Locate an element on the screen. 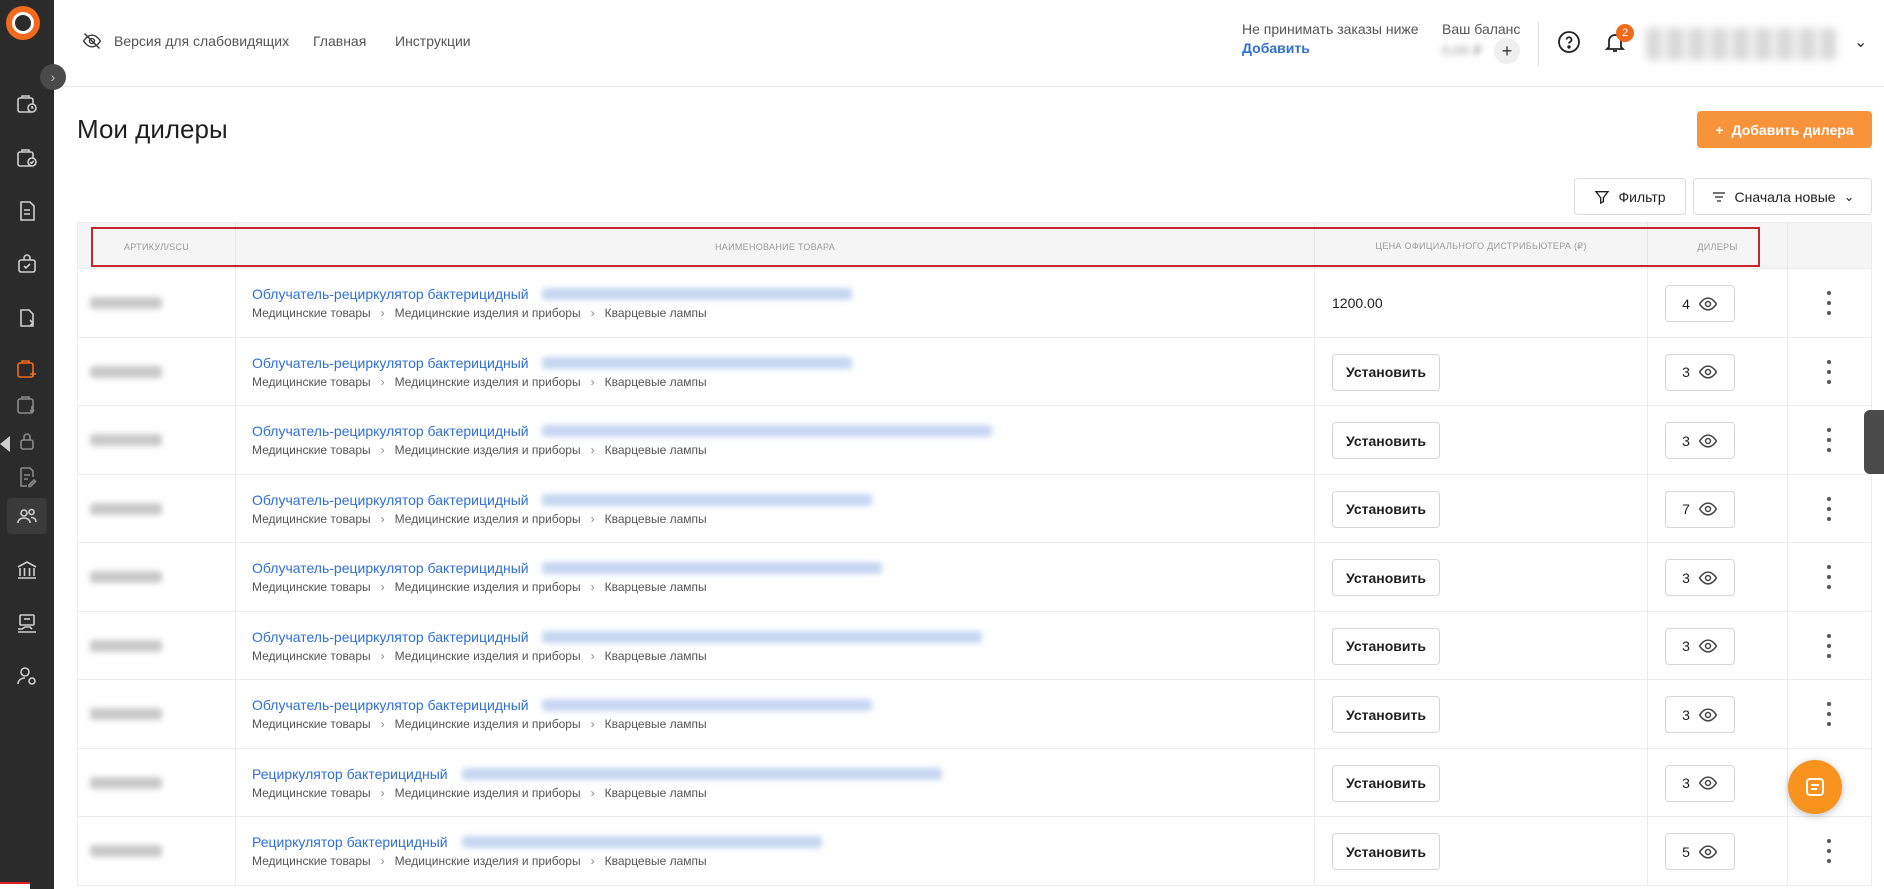 This screenshot has height=889, width=1884. chevron-down-icon: ⌄ is located at coordinates (1860, 42).